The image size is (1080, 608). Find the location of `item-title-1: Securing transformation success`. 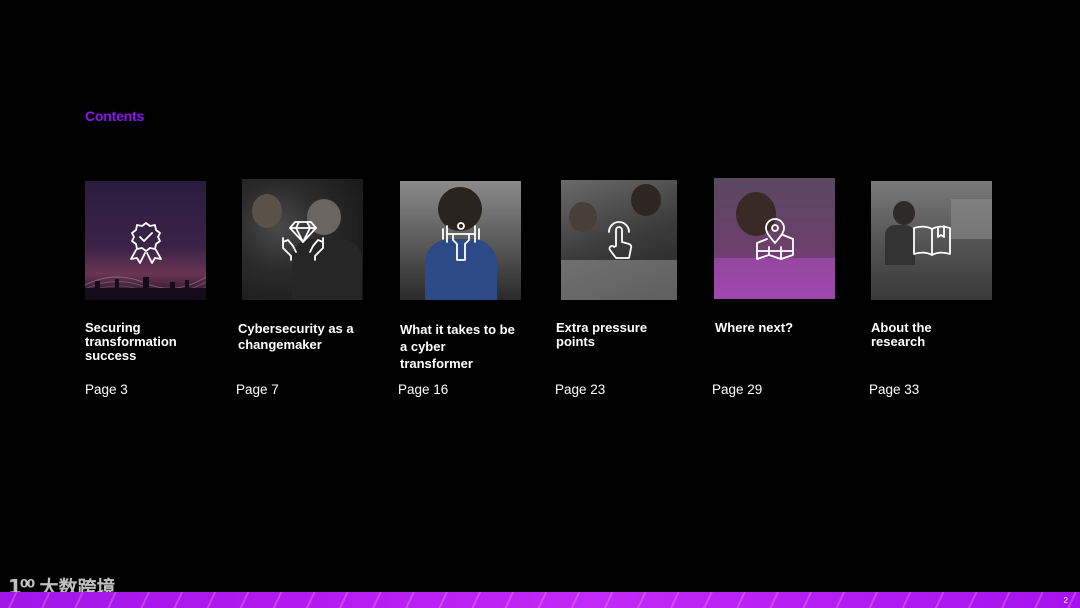

item-title-1: Securing transformation success is located at coordinates (131, 341).